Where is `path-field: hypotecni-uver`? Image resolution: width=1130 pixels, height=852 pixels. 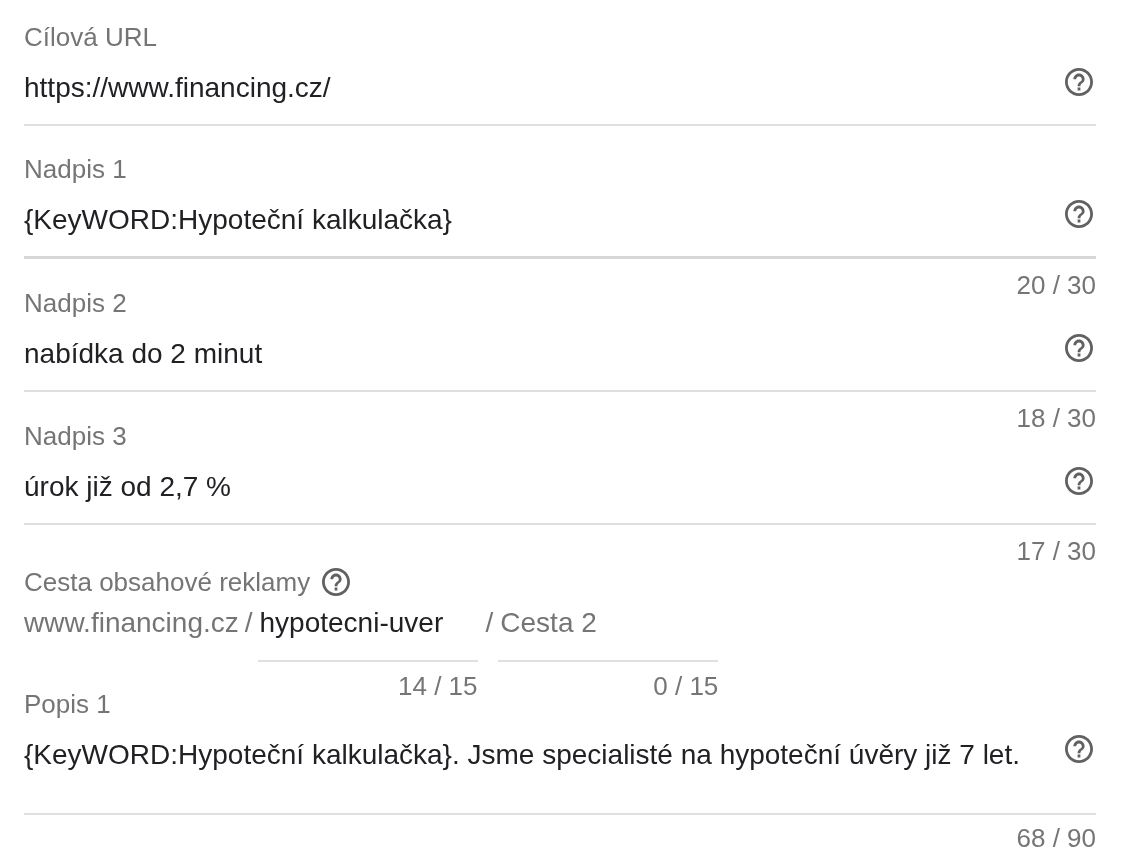 path-field: hypotecni-uver is located at coordinates (367, 632).